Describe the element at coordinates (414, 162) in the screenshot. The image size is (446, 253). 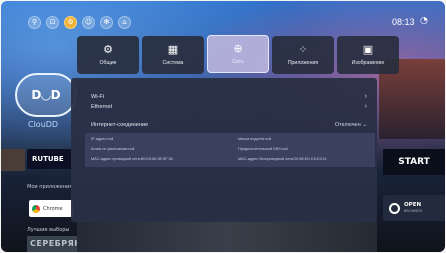
I see `start-tile: START` at that location.